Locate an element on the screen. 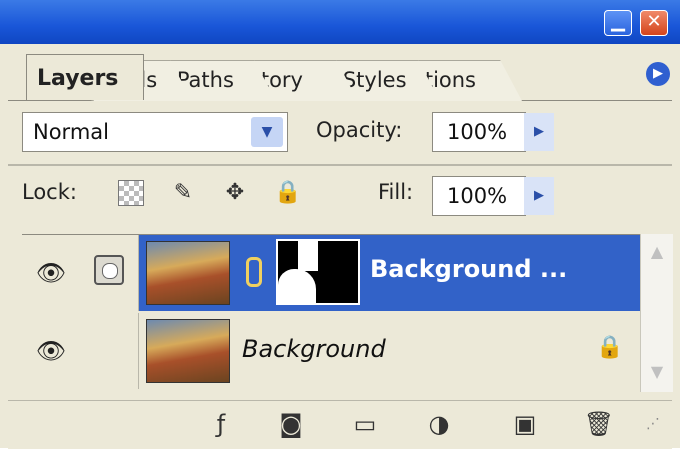  trash-icon: 🗑 is located at coordinates (599, 424).